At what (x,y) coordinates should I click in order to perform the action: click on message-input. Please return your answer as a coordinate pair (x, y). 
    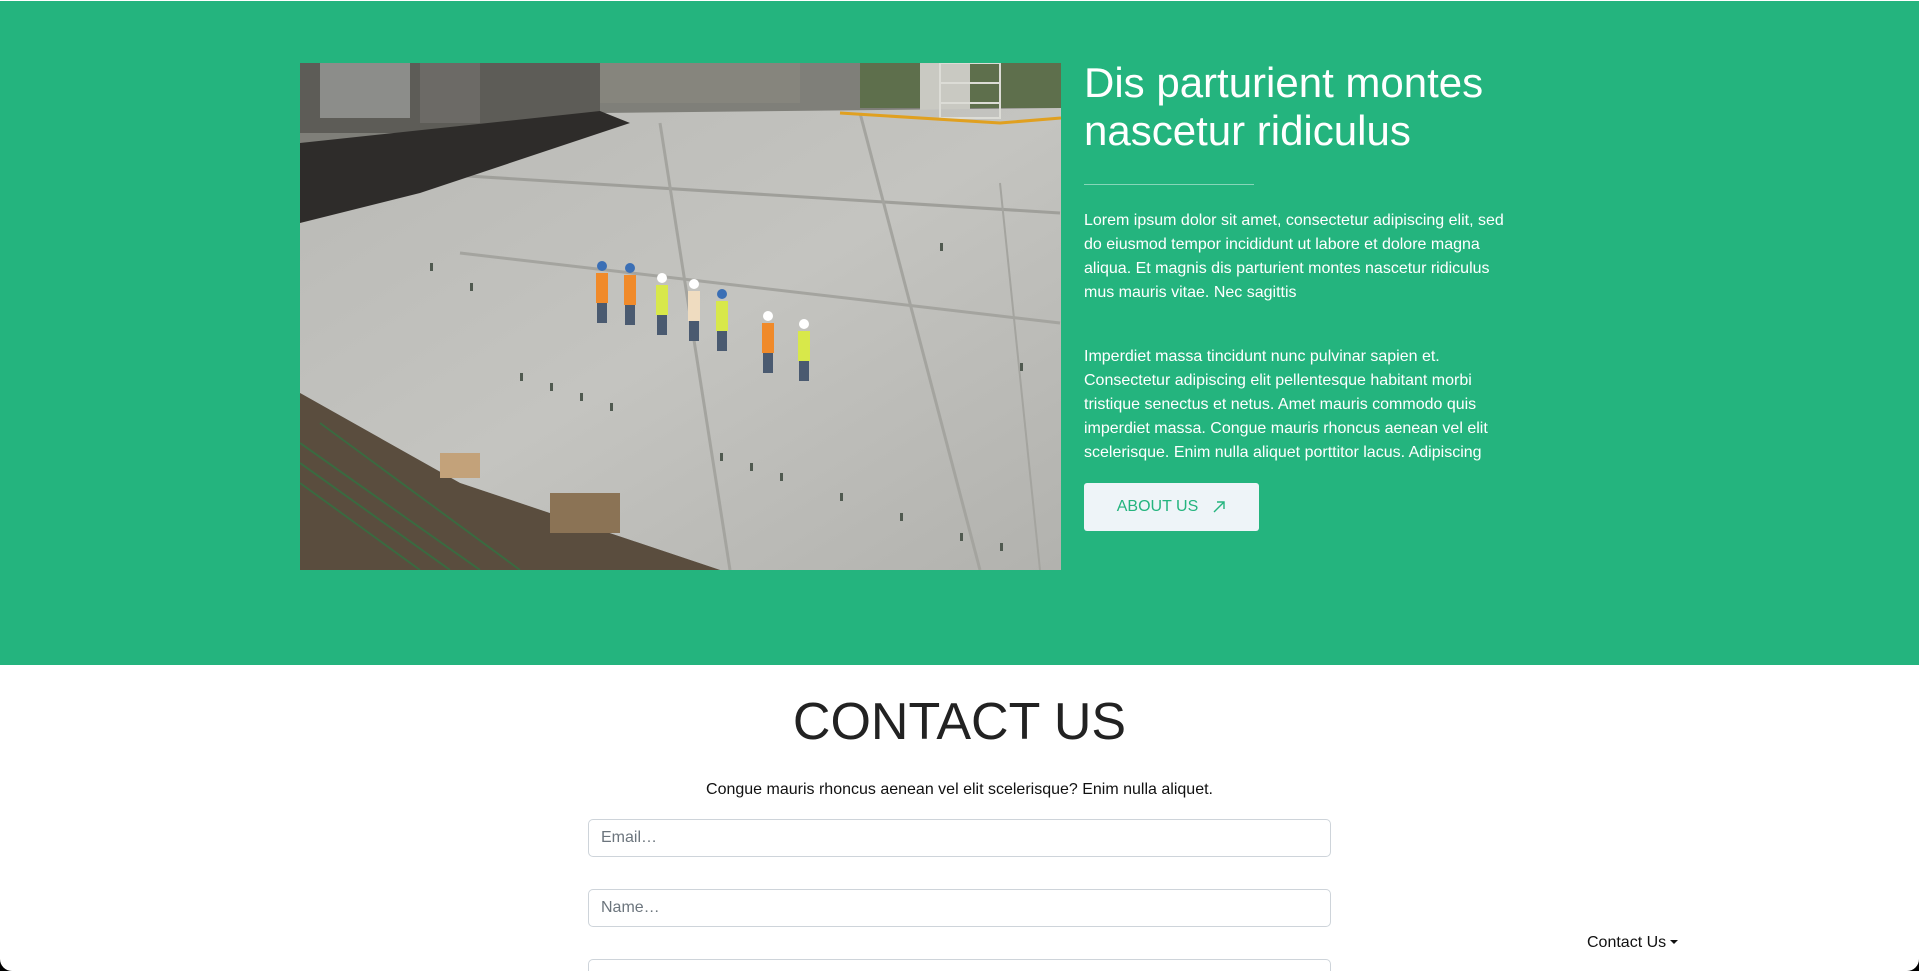
    Looking at the image, I should click on (959, 965).